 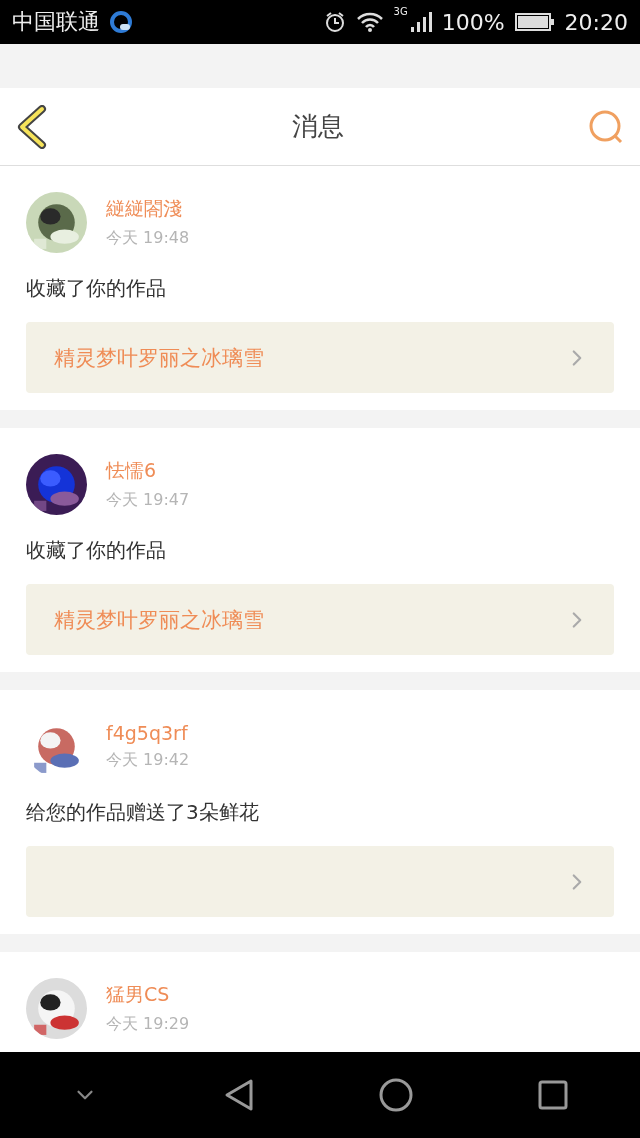 What do you see at coordinates (552, 1095) in the screenshot?
I see `recents-icon` at bounding box center [552, 1095].